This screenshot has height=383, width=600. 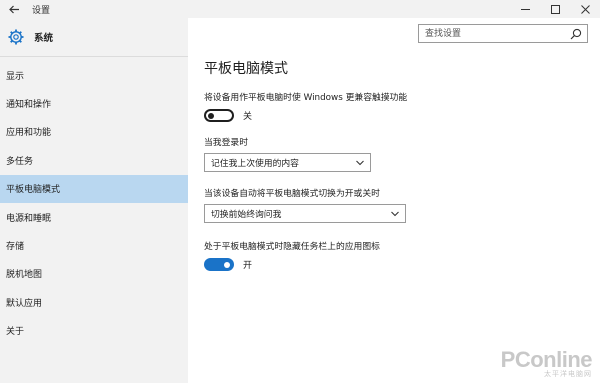 I want to click on touch-toggle-row: 关, so click(x=394, y=115).